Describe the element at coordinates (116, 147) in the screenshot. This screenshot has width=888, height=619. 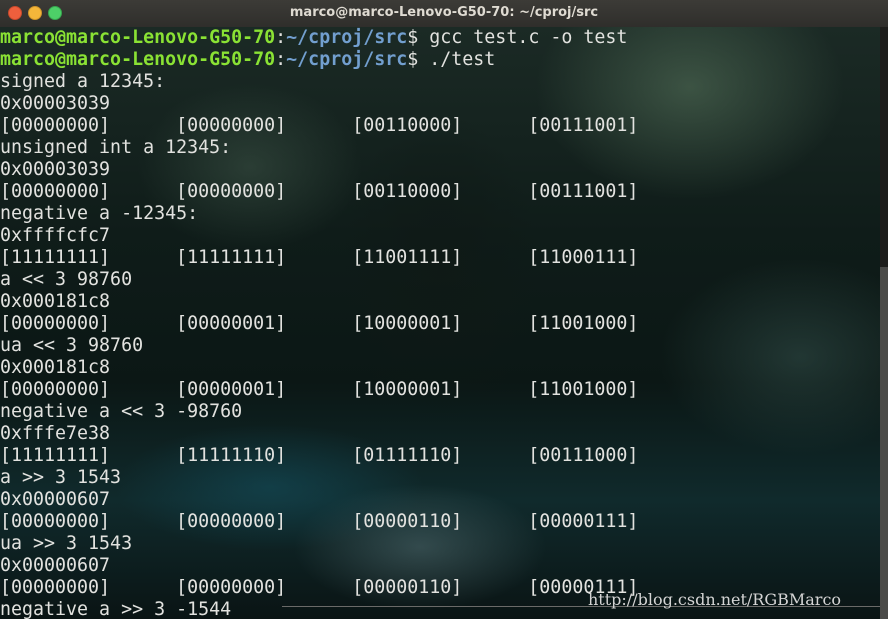
I see `output-line: unsigned int a 12345:` at that location.